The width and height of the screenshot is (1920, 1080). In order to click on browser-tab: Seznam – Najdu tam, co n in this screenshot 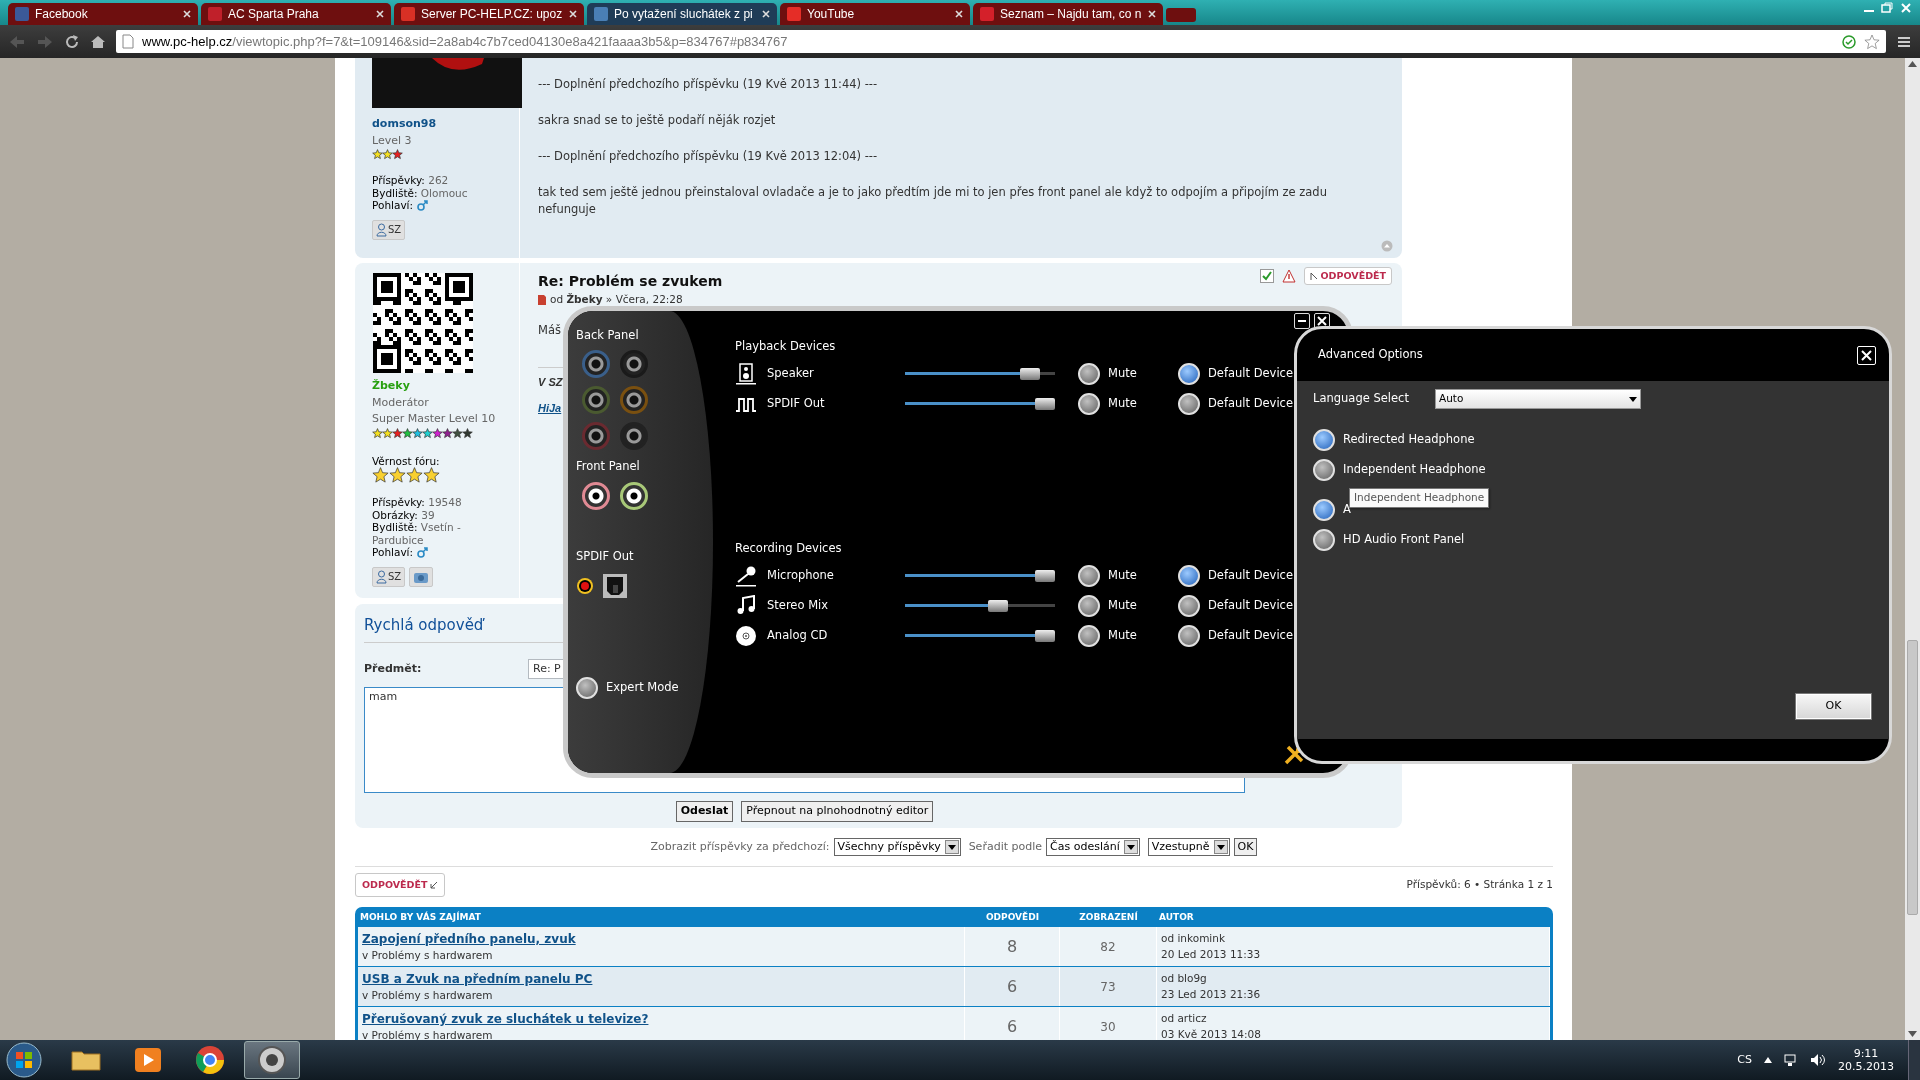, I will do `click(1068, 14)`.